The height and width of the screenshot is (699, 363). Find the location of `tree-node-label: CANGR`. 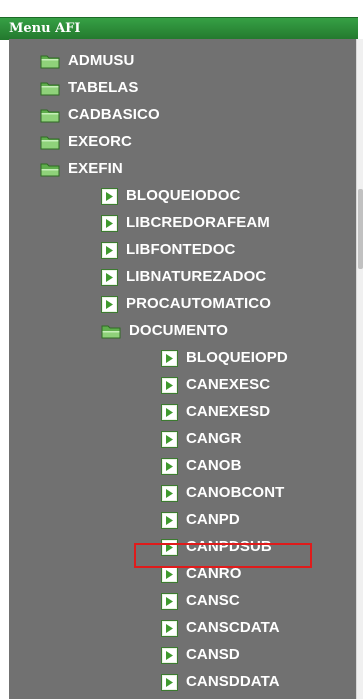

tree-node-label: CANGR is located at coordinates (214, 438).